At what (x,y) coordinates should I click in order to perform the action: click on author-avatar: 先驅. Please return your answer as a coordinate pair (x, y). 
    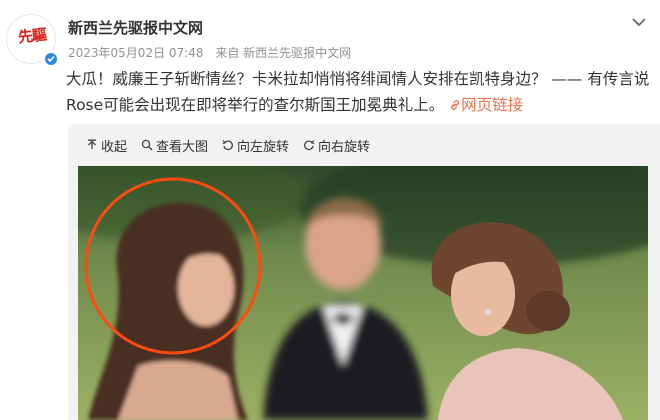
    Looking at the image, I should click on (32, 40).